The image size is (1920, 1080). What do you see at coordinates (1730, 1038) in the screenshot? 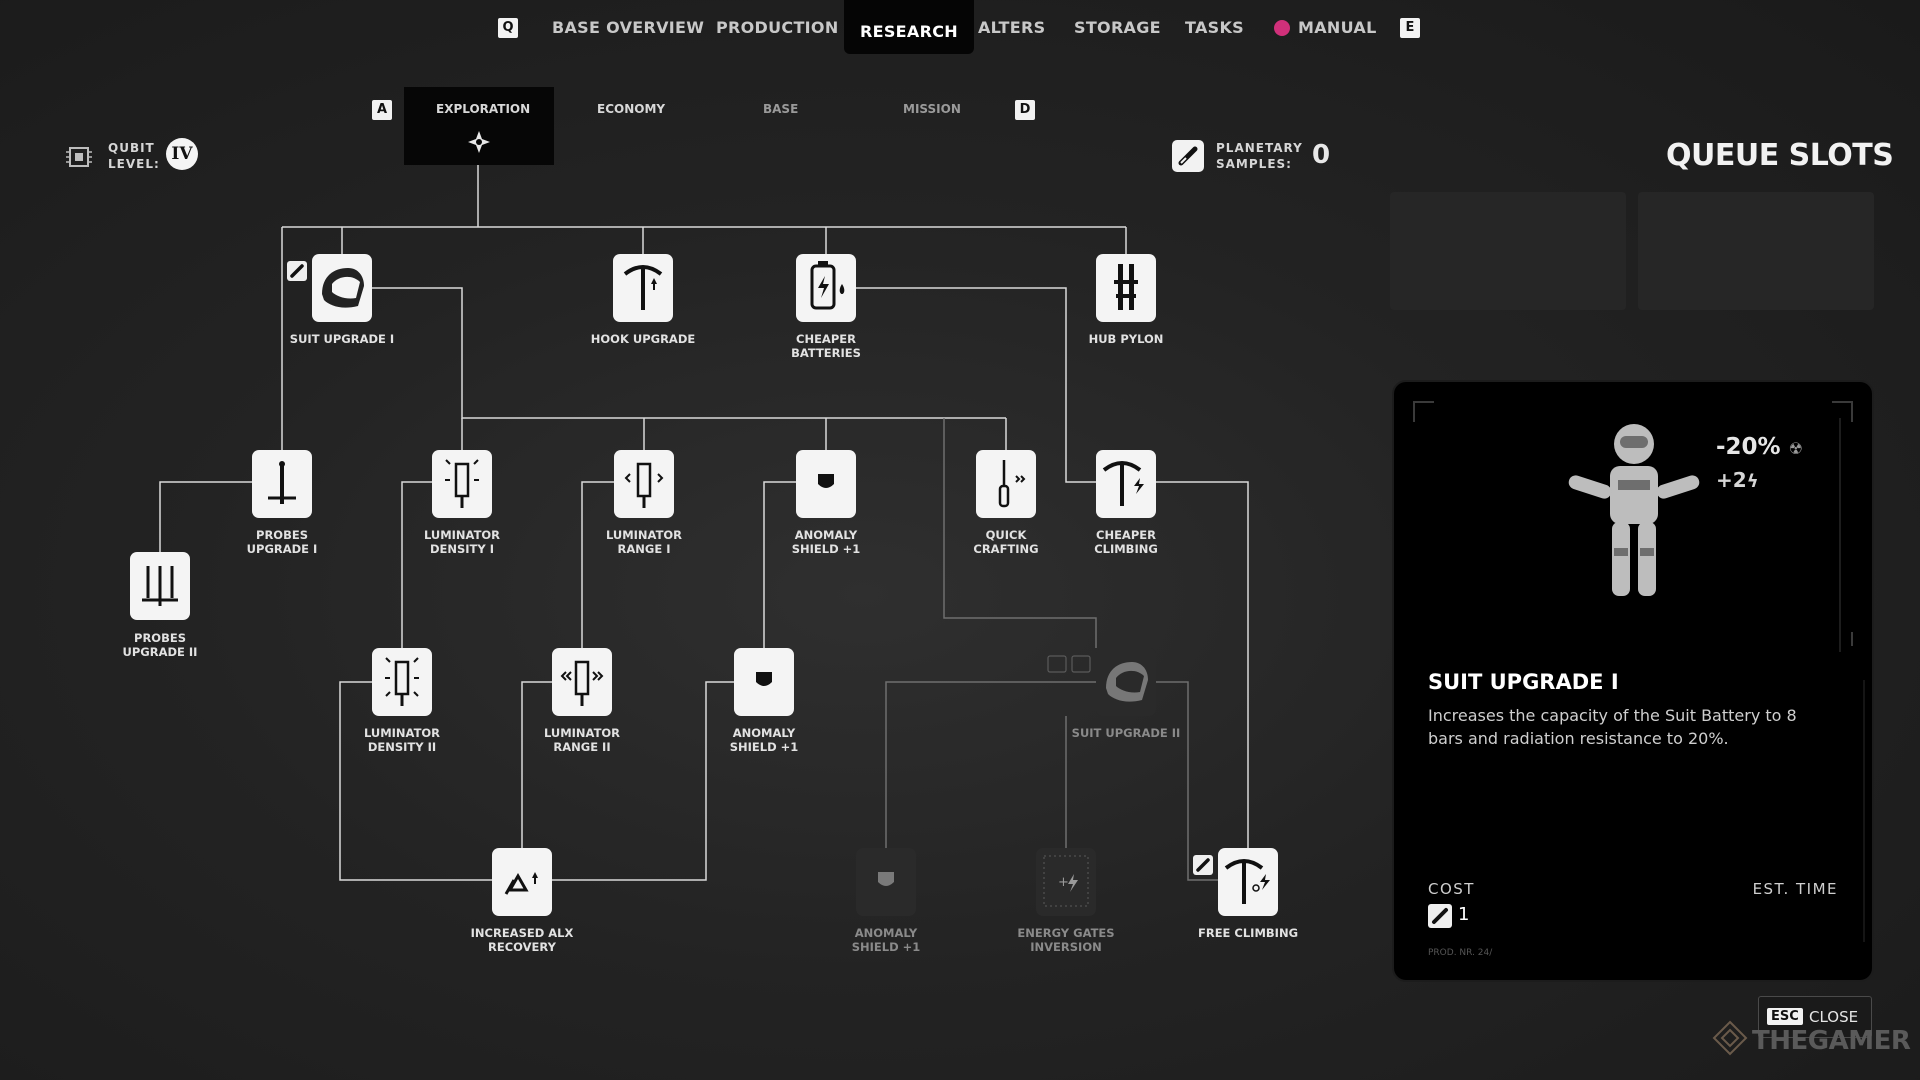
I see `thegamer-logo-icon` at bounding box center [1730, 1038].